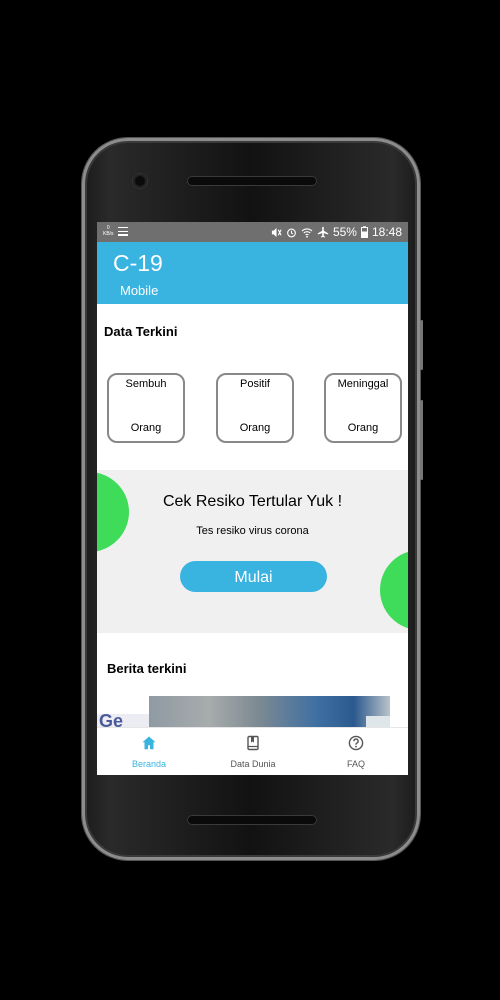 The width and height of the screenshot is (500, 1000). Describe the element at coordinates (108, 234) in the screenshot. I see `network-speed-unit: KB/s` at that location.